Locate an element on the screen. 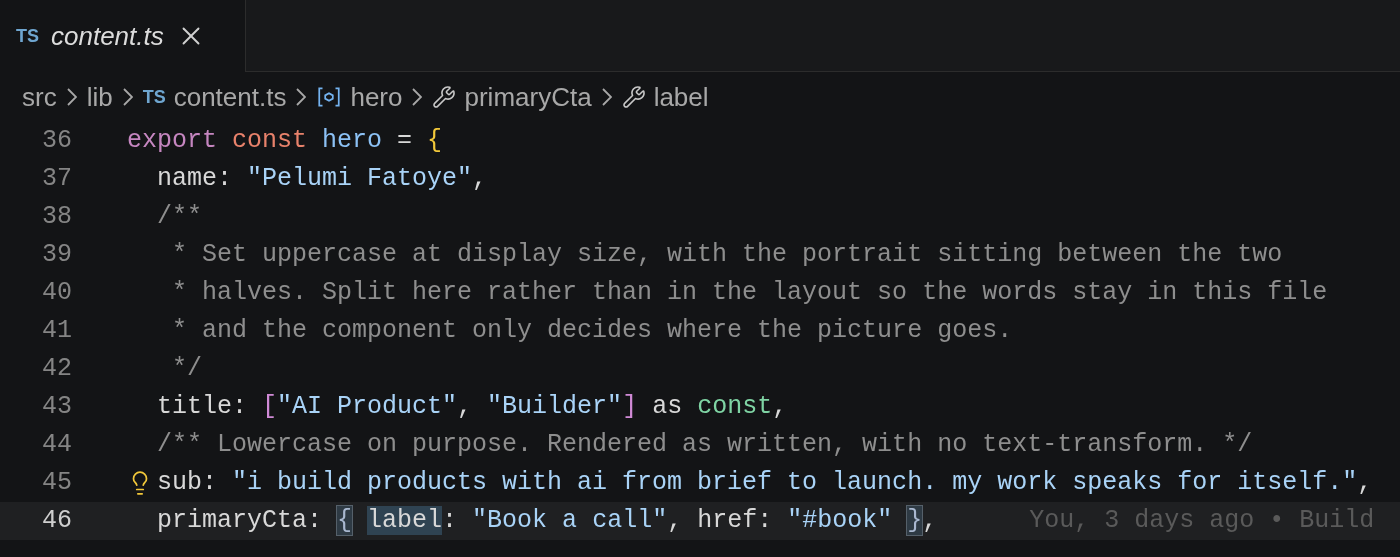 The height and width of the screenshot is (557, 1400). breadcrumb-item: label is located at coordinates (681, 97).